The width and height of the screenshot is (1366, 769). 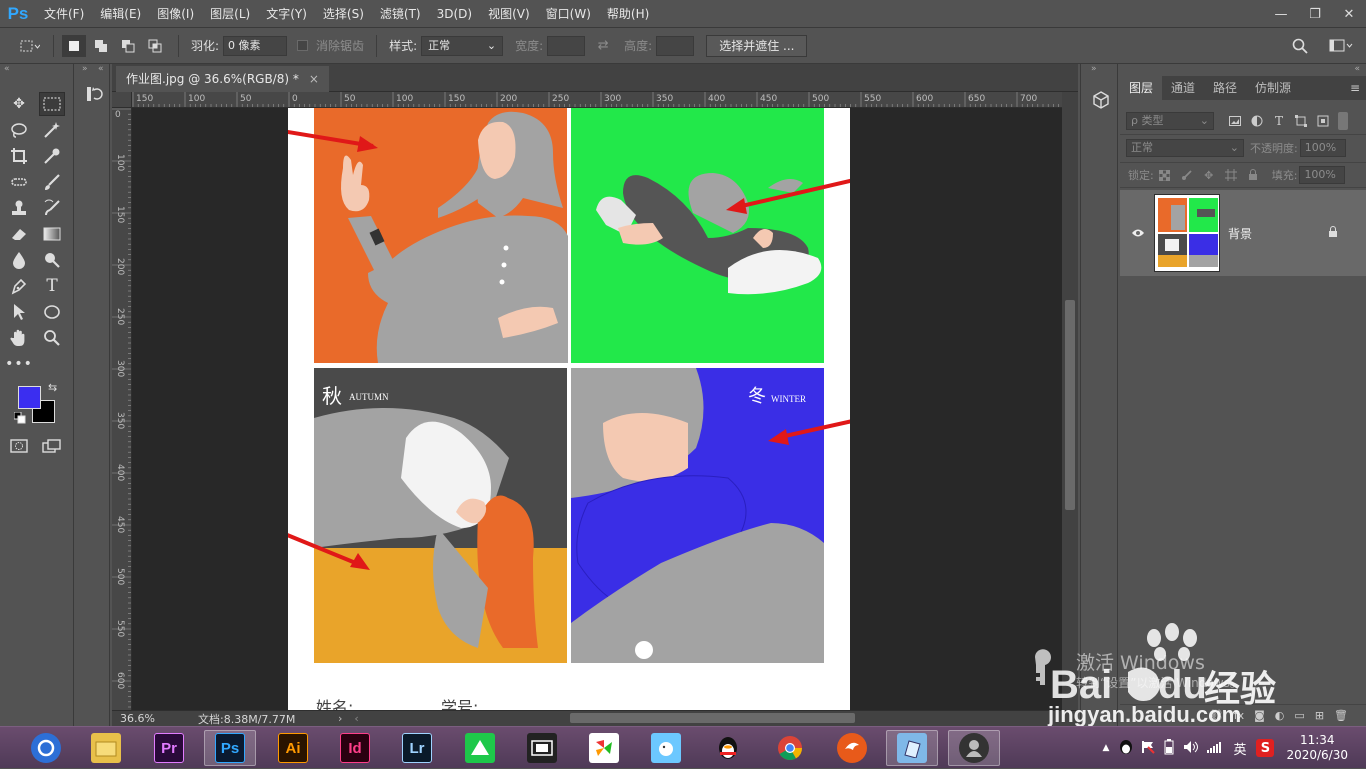 What do you see at coordinates (169, 748) in the screenshot?
I see `taskbar-premiere: Pr` at bounding box center [169, 748].